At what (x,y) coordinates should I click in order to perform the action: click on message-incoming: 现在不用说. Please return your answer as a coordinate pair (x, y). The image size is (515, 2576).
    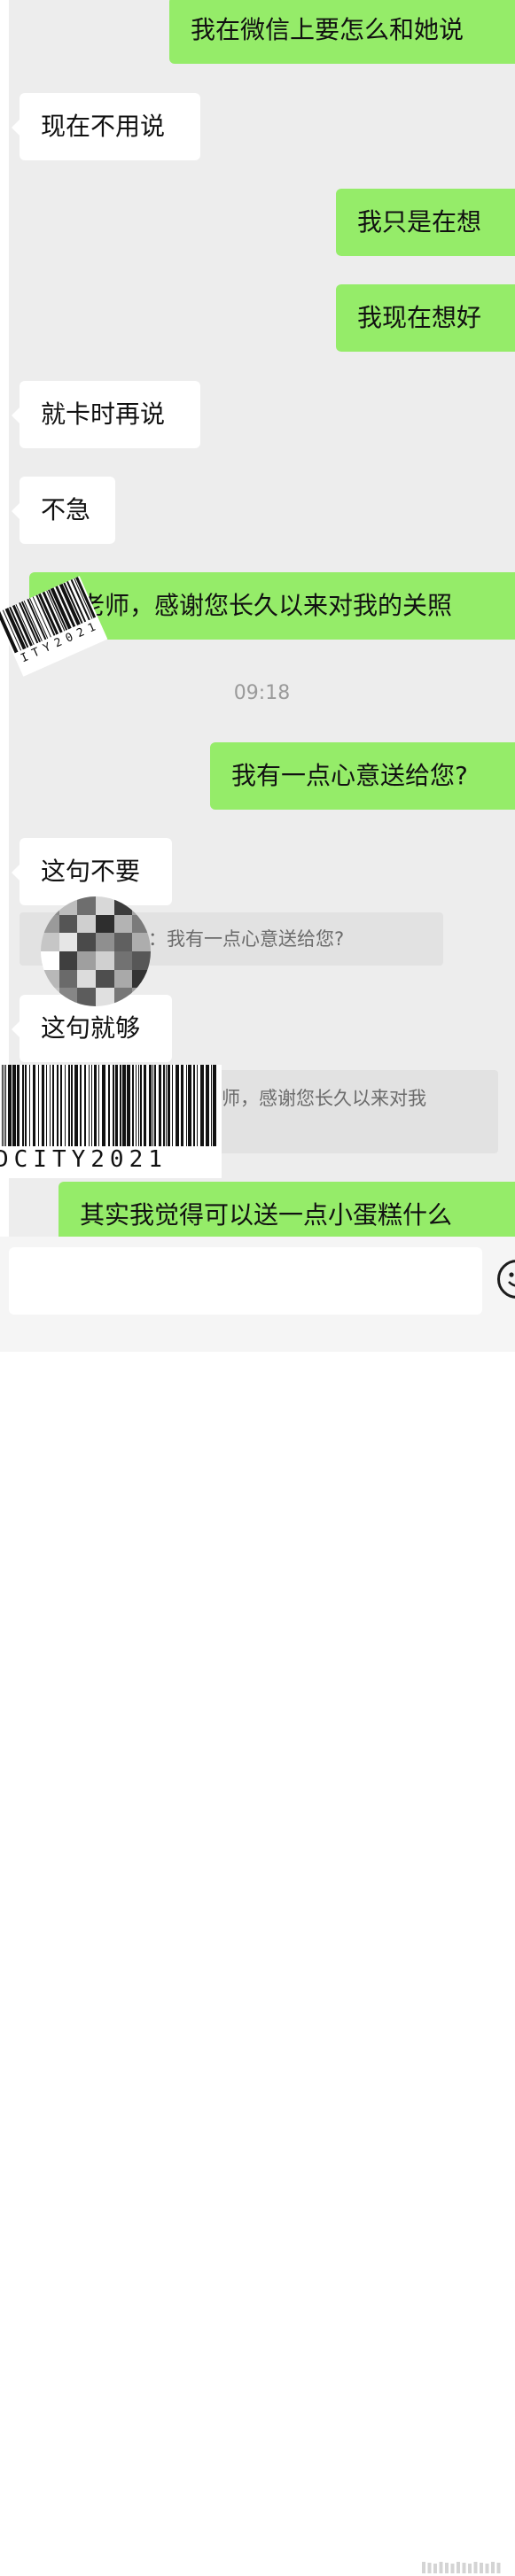
    Looking at the image, I should click on (106, 126).